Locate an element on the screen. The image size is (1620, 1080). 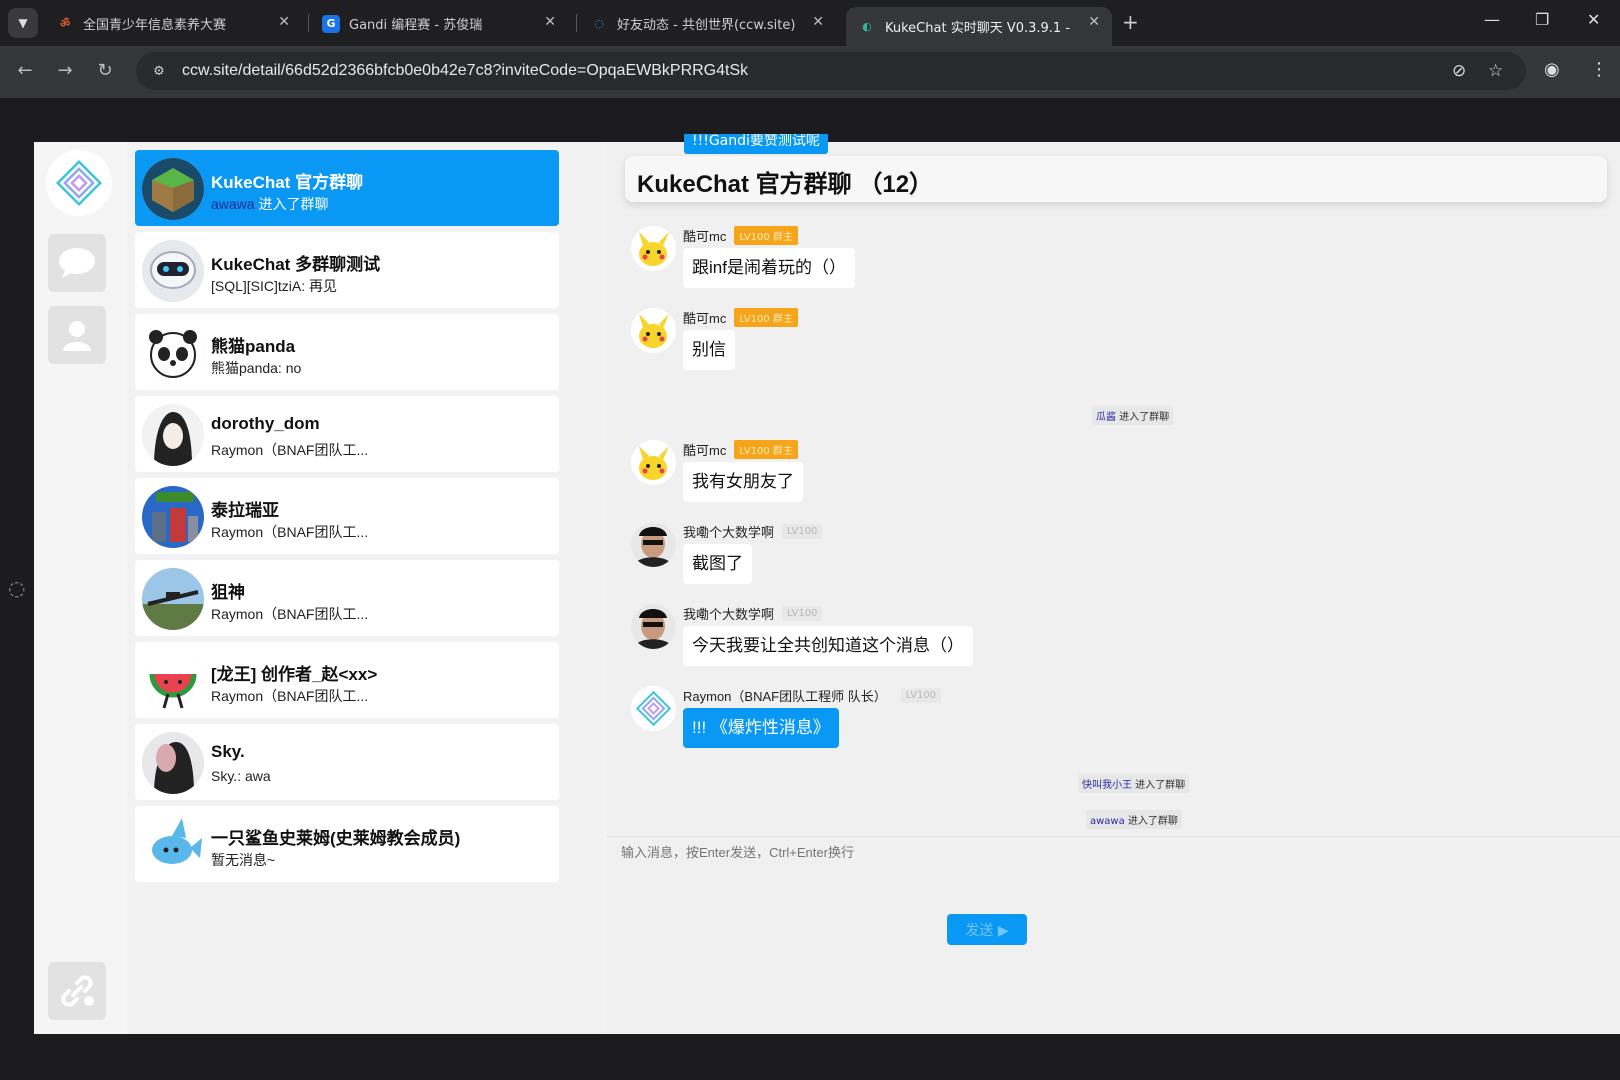
sender-name: Raymon（BNAF团队工程师 队长） is located at coordinates (785, 696).